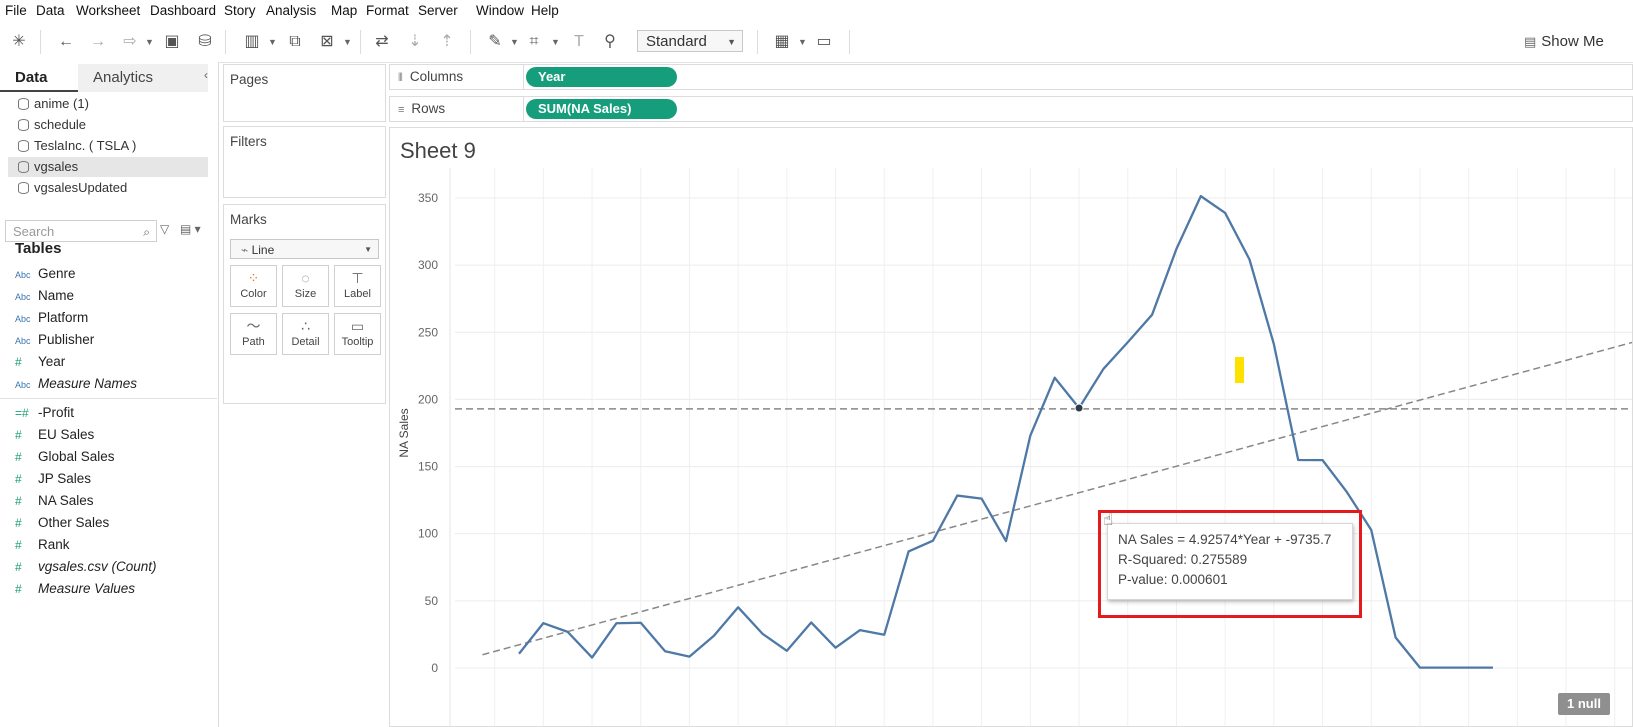 Image resolution: width=1633 pixels, height=727 pixels. What do you see at coordinates (248, 141) in the screenshot?
I see `filters-card-title: Filters` at bounding box center [248, 141].